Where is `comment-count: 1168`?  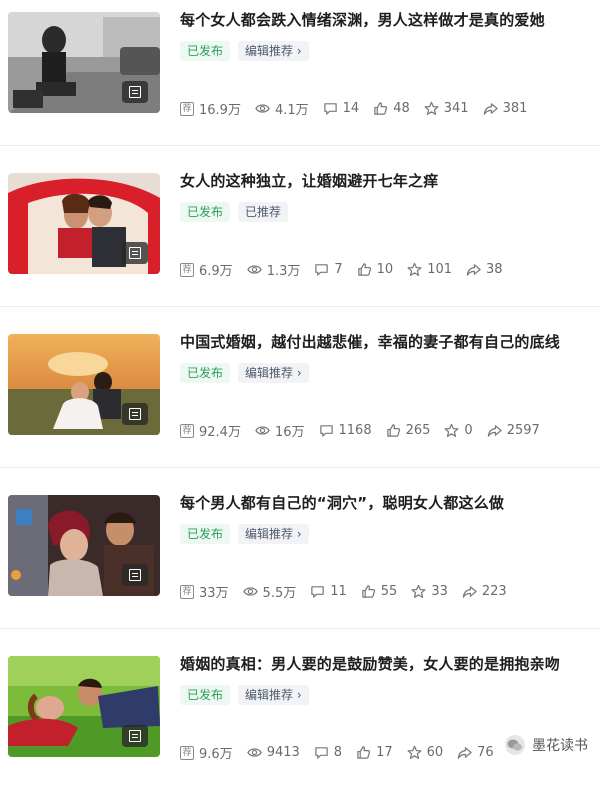 comment-count: 1168 is located at coordinates (355, 430).